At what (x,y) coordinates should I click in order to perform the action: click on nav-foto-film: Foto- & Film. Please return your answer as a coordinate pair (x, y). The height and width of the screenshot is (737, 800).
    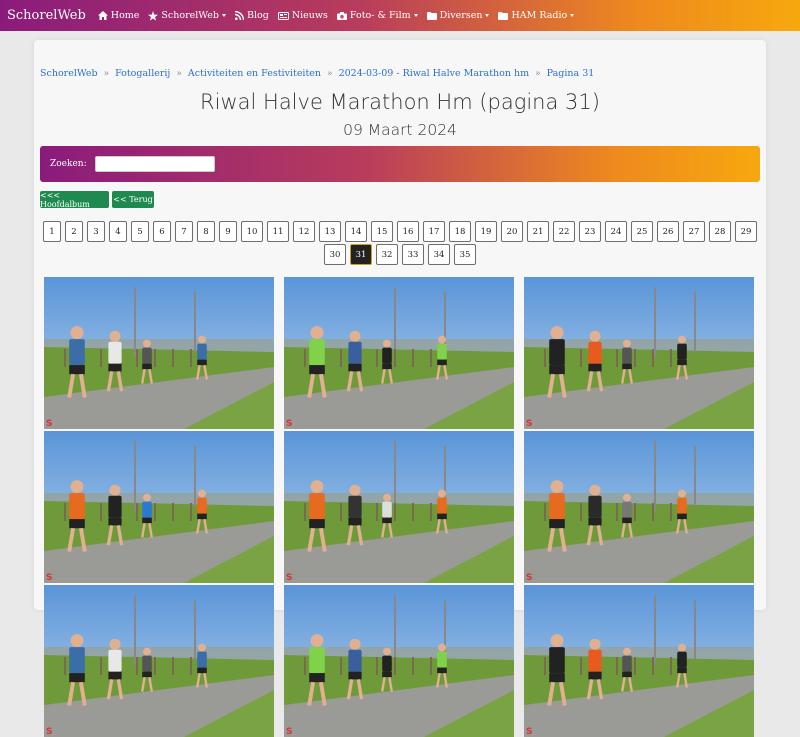
    Looking at the image, I should click on (377, 15).